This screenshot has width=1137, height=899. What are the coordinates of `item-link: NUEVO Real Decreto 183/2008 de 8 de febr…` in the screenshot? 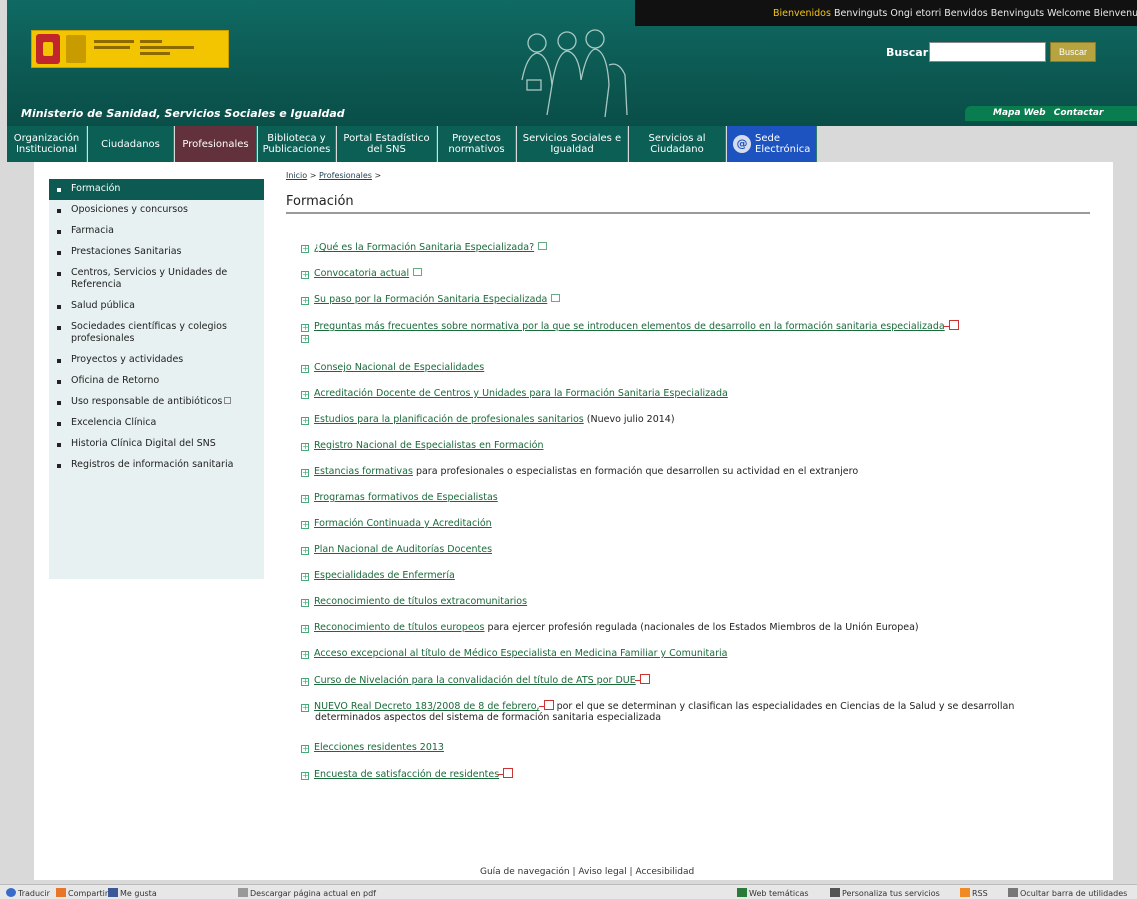 It's located at (427, 706).